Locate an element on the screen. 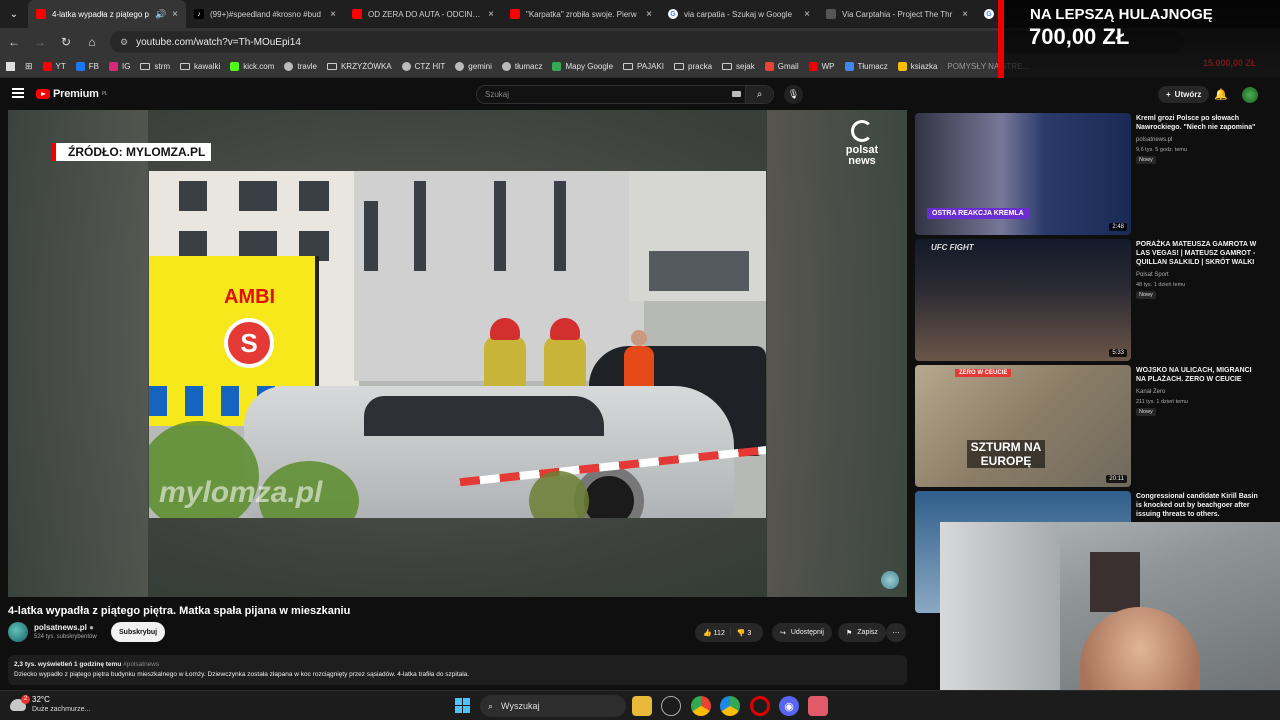 This screenshot has width=1280, height=720. bookmark-ctz-hit: CTZ HIT is located at coordinates (423, 66).